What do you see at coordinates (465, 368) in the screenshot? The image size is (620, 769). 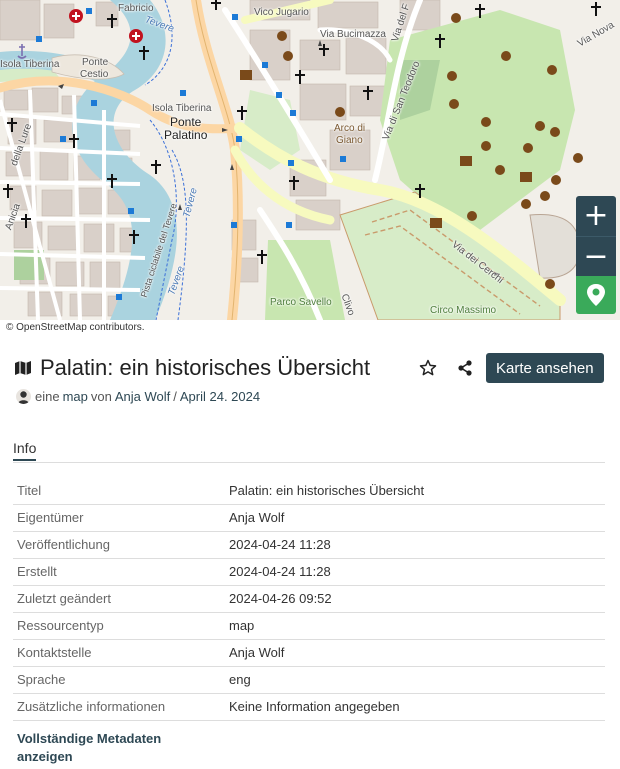 I see `share-icon` at bounding box center [465, 368].